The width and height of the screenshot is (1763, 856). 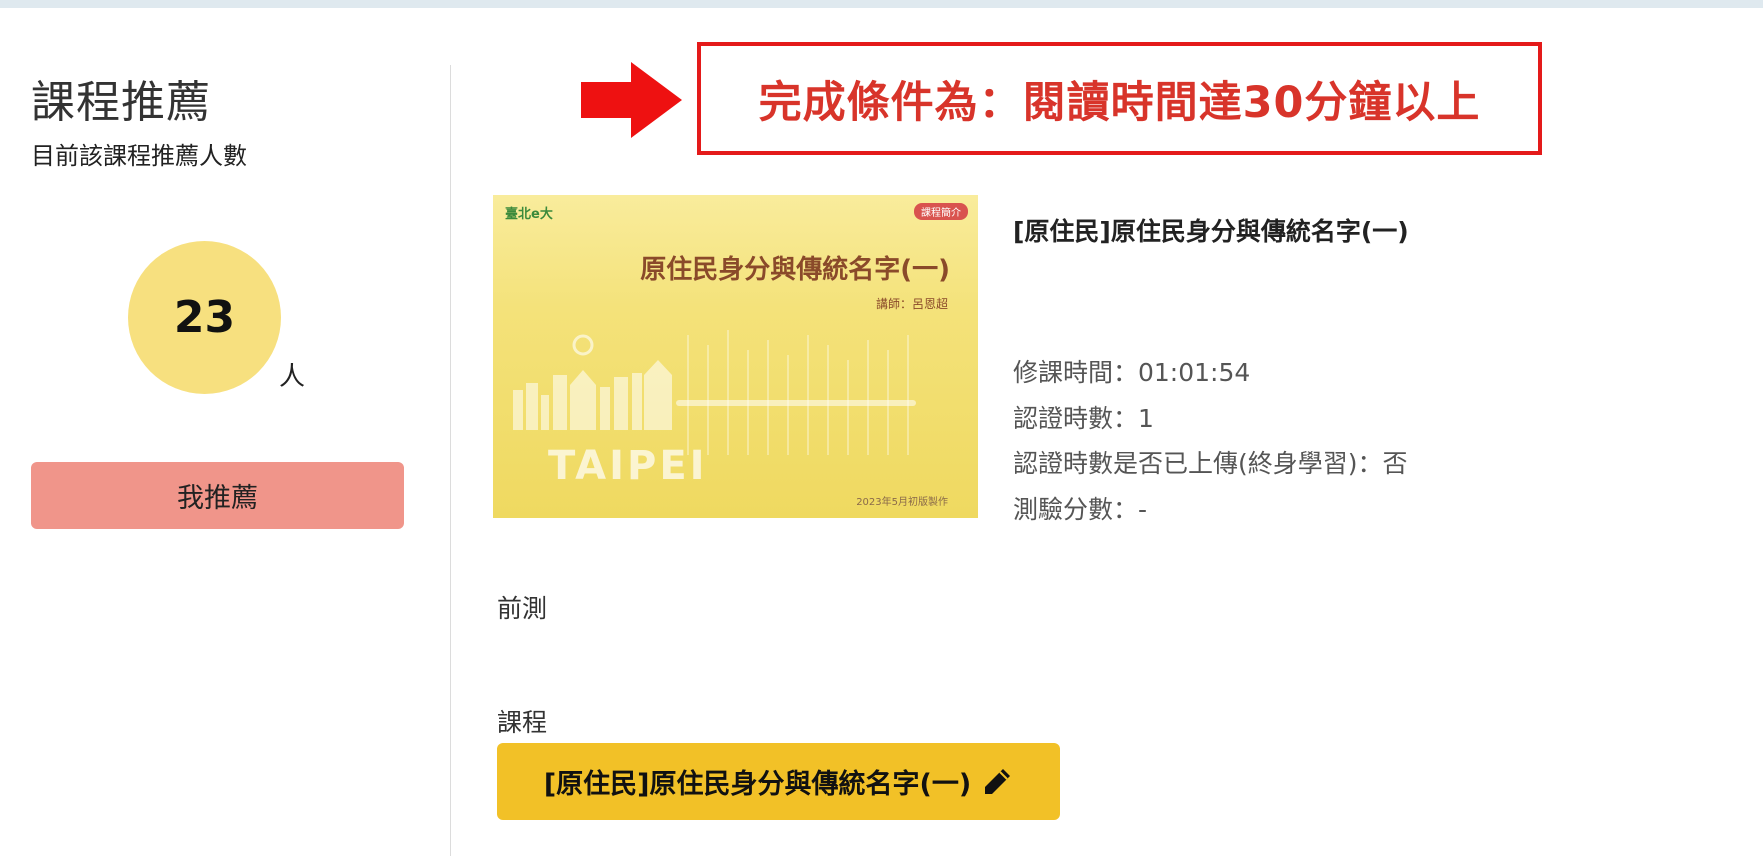 What do you see at coordinates (998, 781) in the screenshot?
I see `pencil-icon` at bounding box center [998, 781].